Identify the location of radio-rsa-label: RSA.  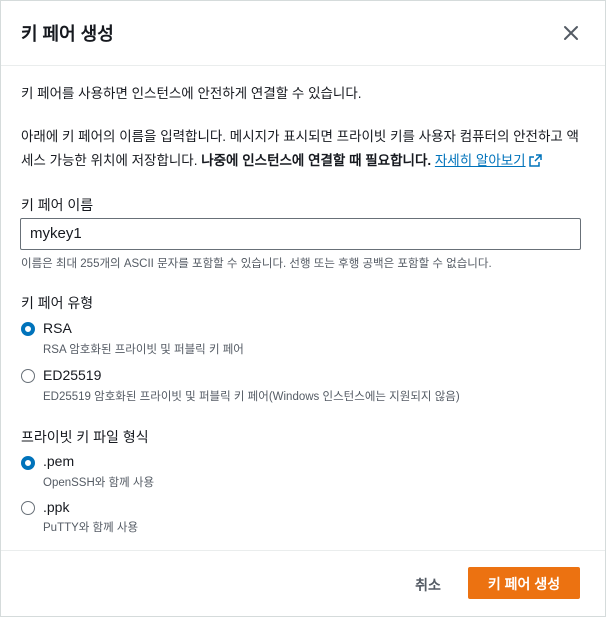
(57, 328).